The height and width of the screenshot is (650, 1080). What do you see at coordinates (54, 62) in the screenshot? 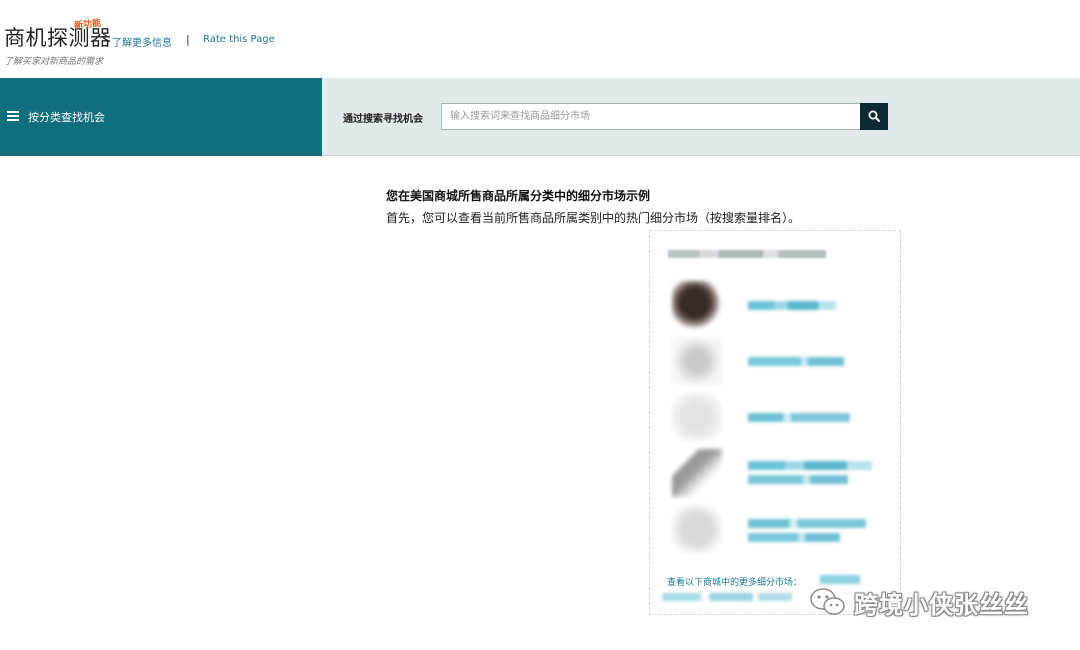
I see `app-subtitle: 了解买家对新商品的需求` at bounding box center [54, 62].